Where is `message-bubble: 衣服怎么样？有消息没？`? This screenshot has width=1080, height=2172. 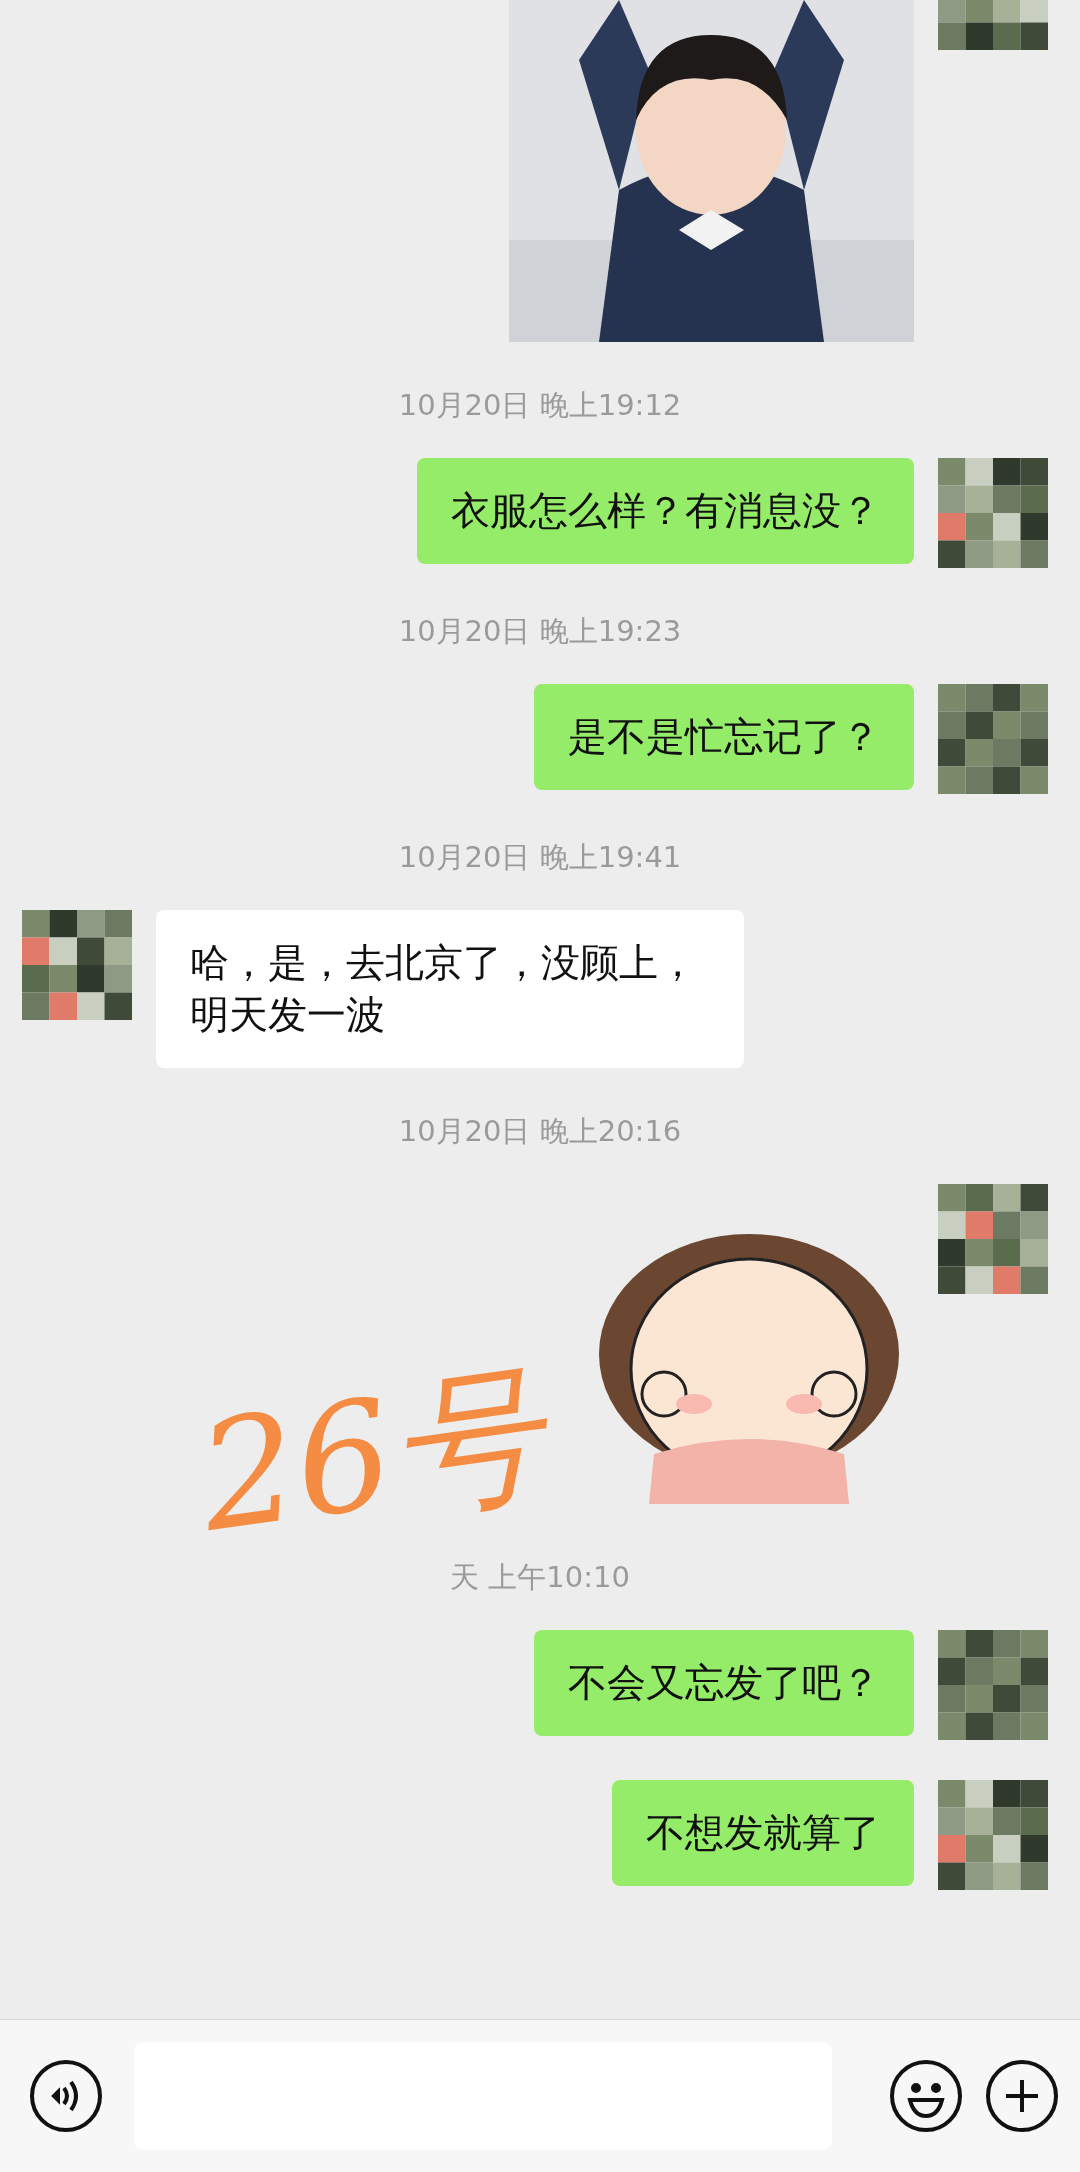
message-bubble: 衣服怎么样？有消息没？ is located at coordinates (665, 511).